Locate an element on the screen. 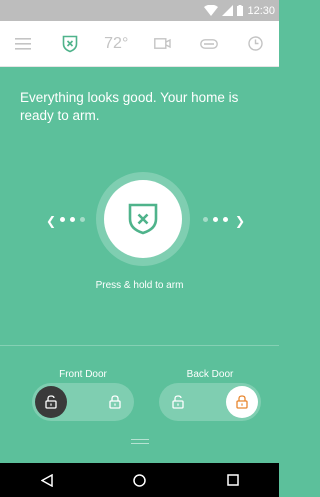 The height and width of the screenshot is (497, 320). drawer-handle is located at coordinates (140, 442).